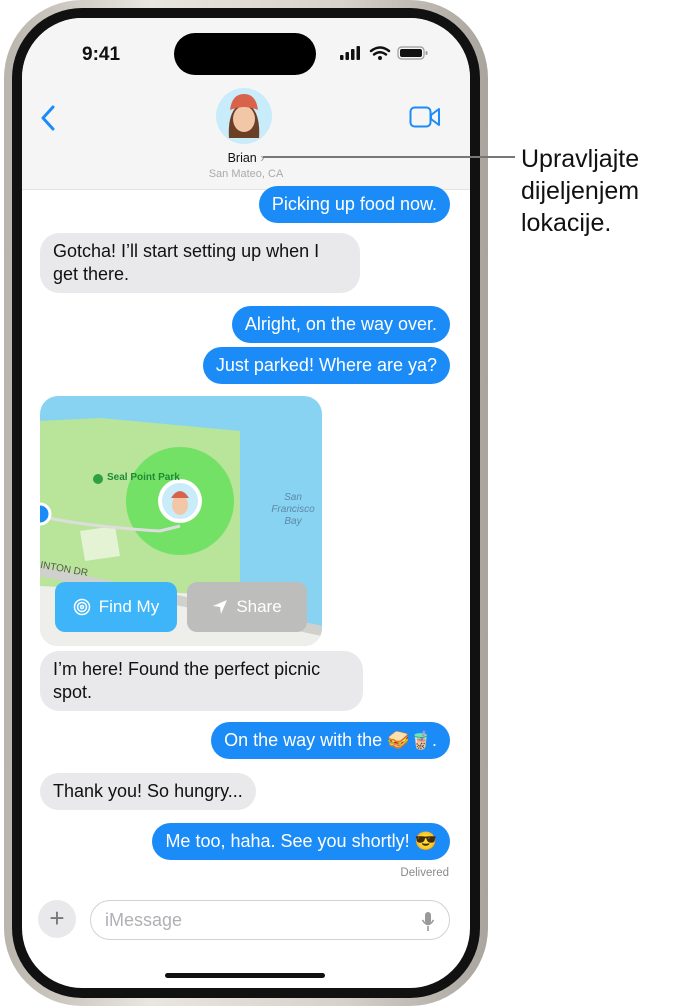 The height and width of the screenshot is (1008, 676). Describe the element at coordinates (201, 681) in the screenshot. I see `message-bubble-incoming: I’m here! Found the perfect picnic spot.` at that location.